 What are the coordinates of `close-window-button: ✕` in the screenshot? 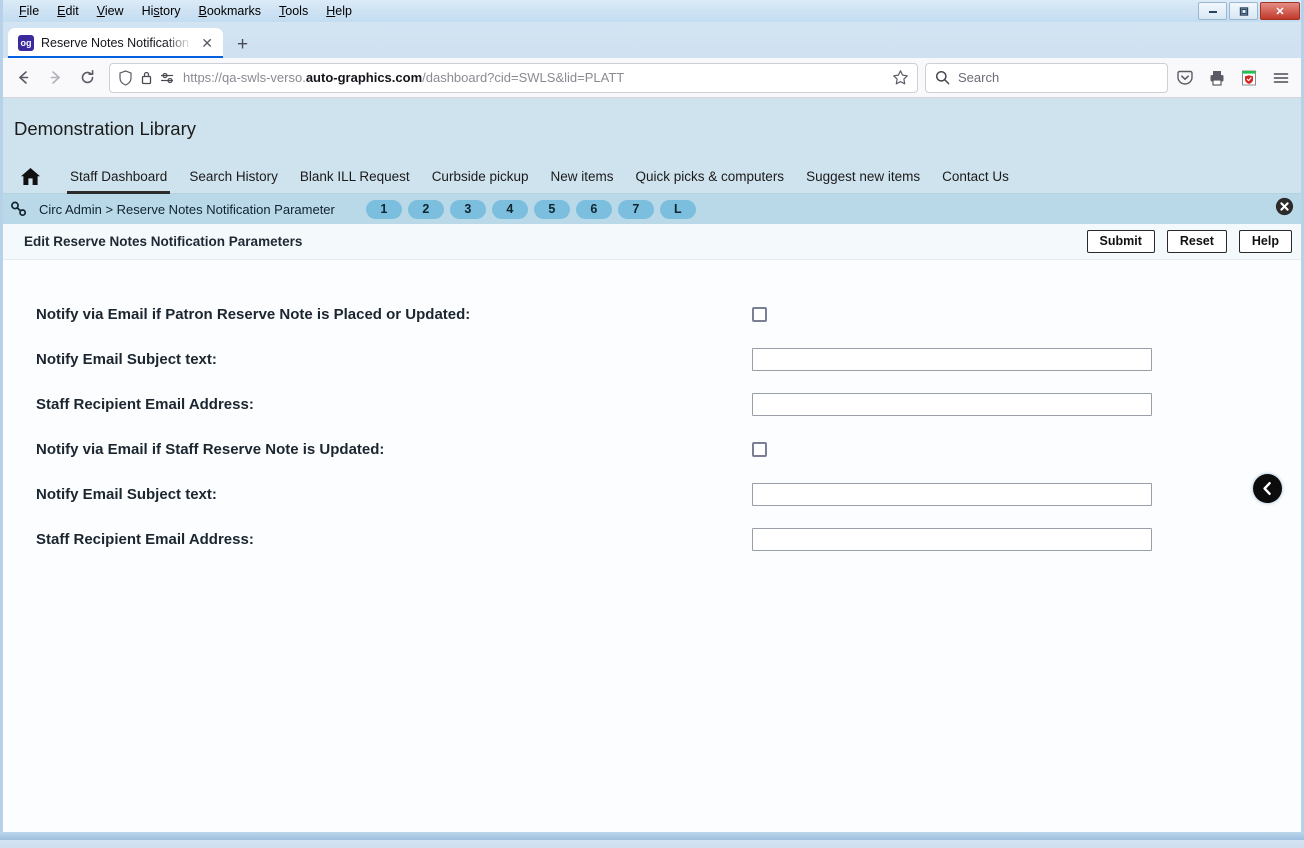 It's located at (1280, 11).